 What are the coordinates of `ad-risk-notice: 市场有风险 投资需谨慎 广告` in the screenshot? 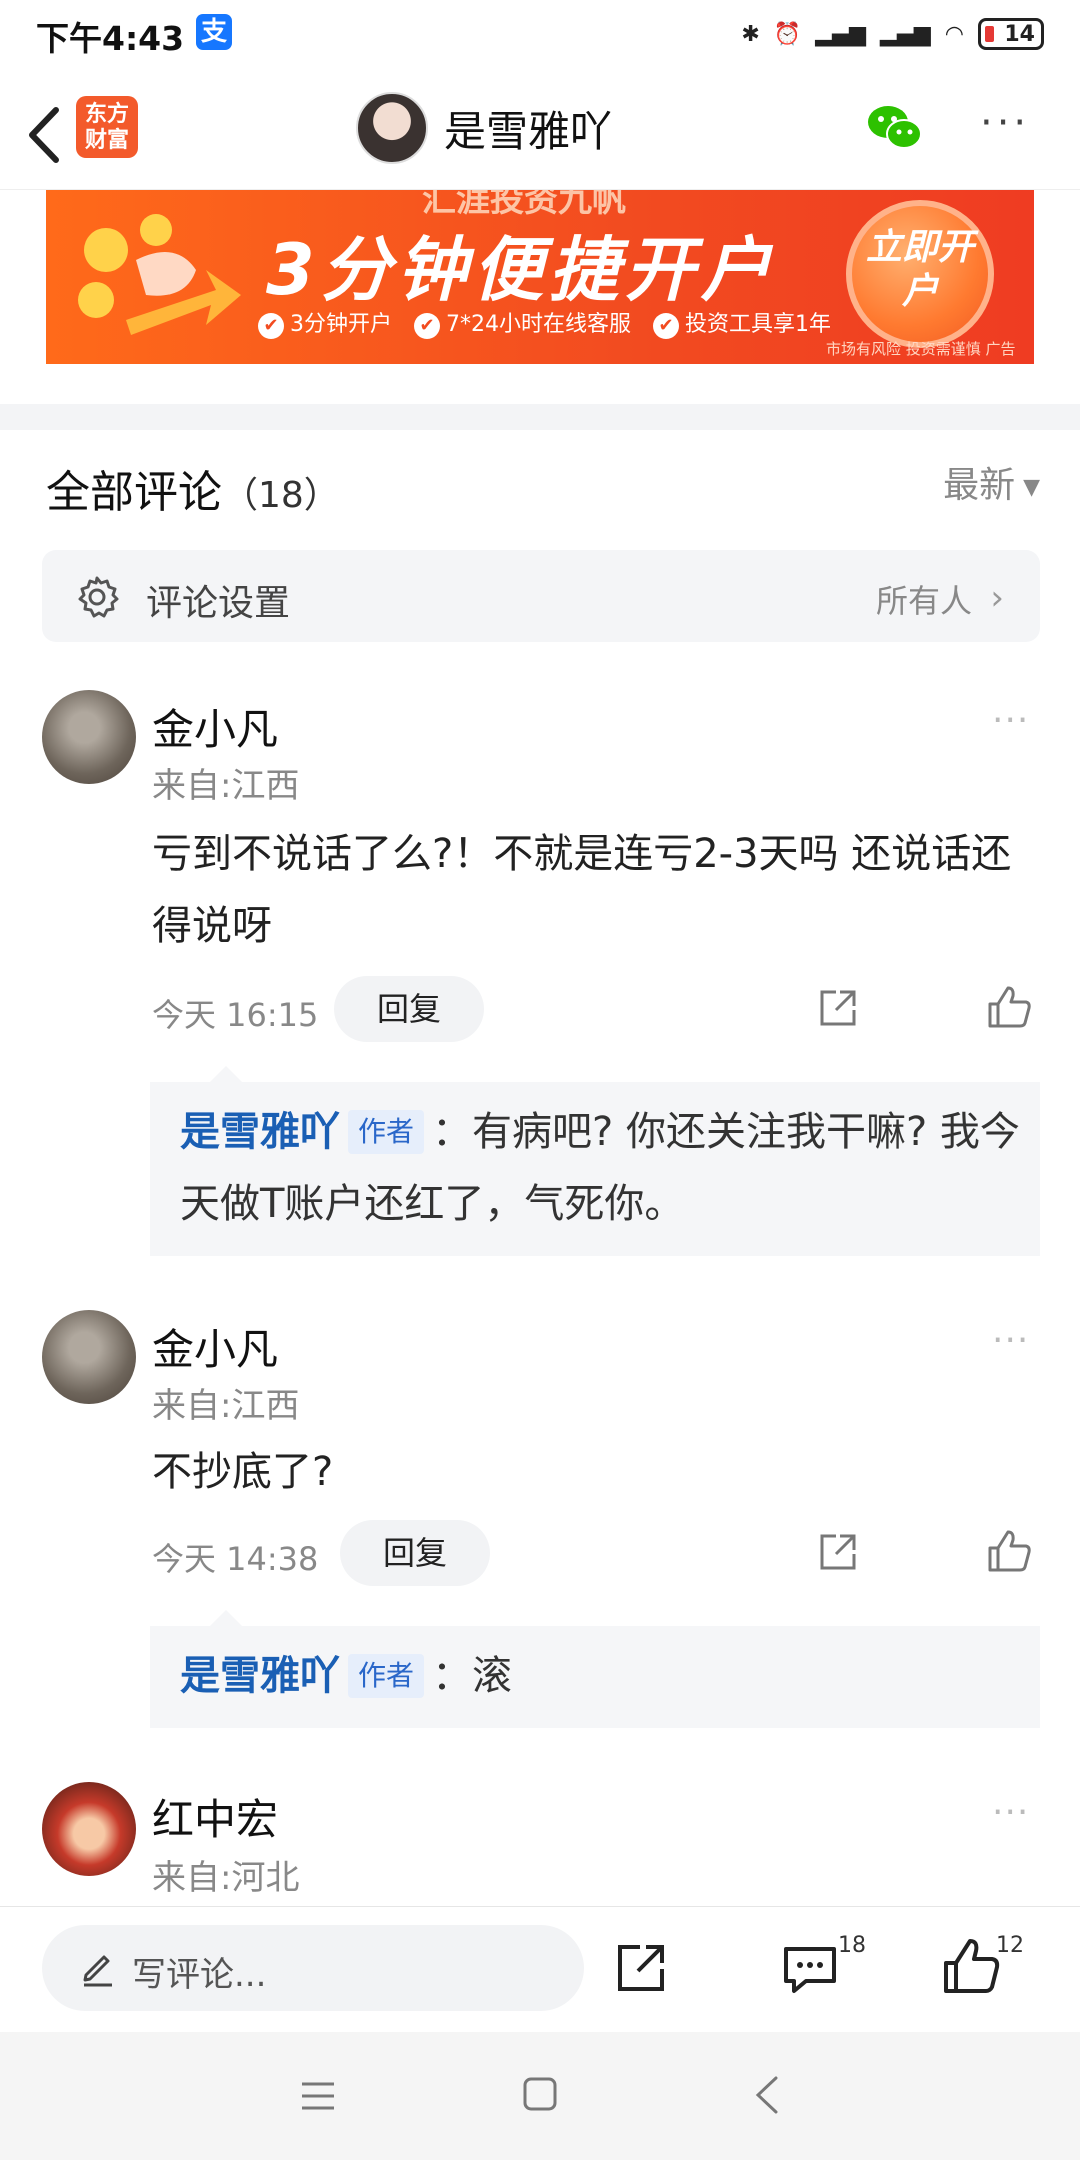 It's located at (921, 349).